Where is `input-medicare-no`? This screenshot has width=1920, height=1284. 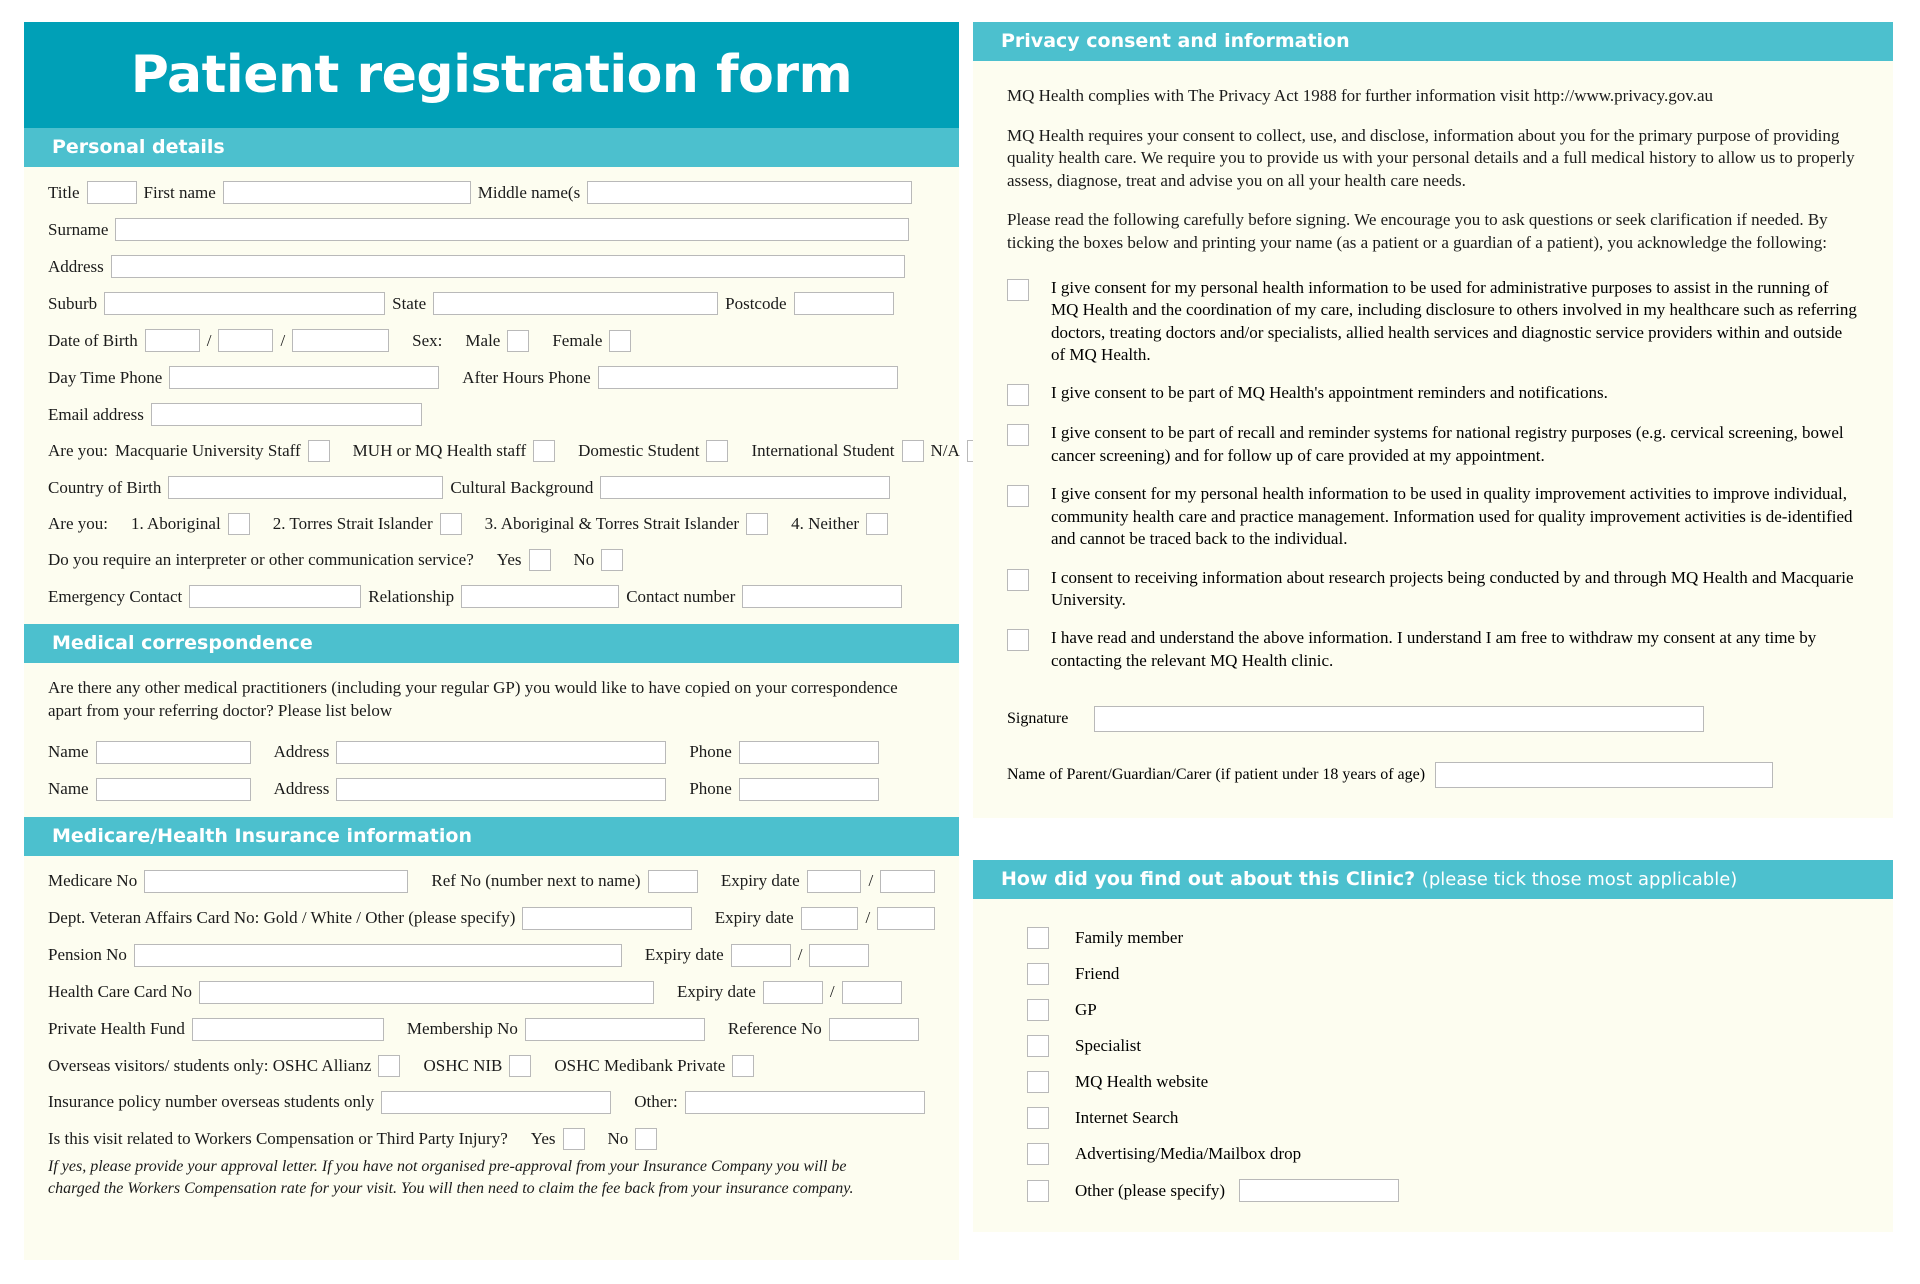 input-medicare-no is located at coordinates (276, 881).